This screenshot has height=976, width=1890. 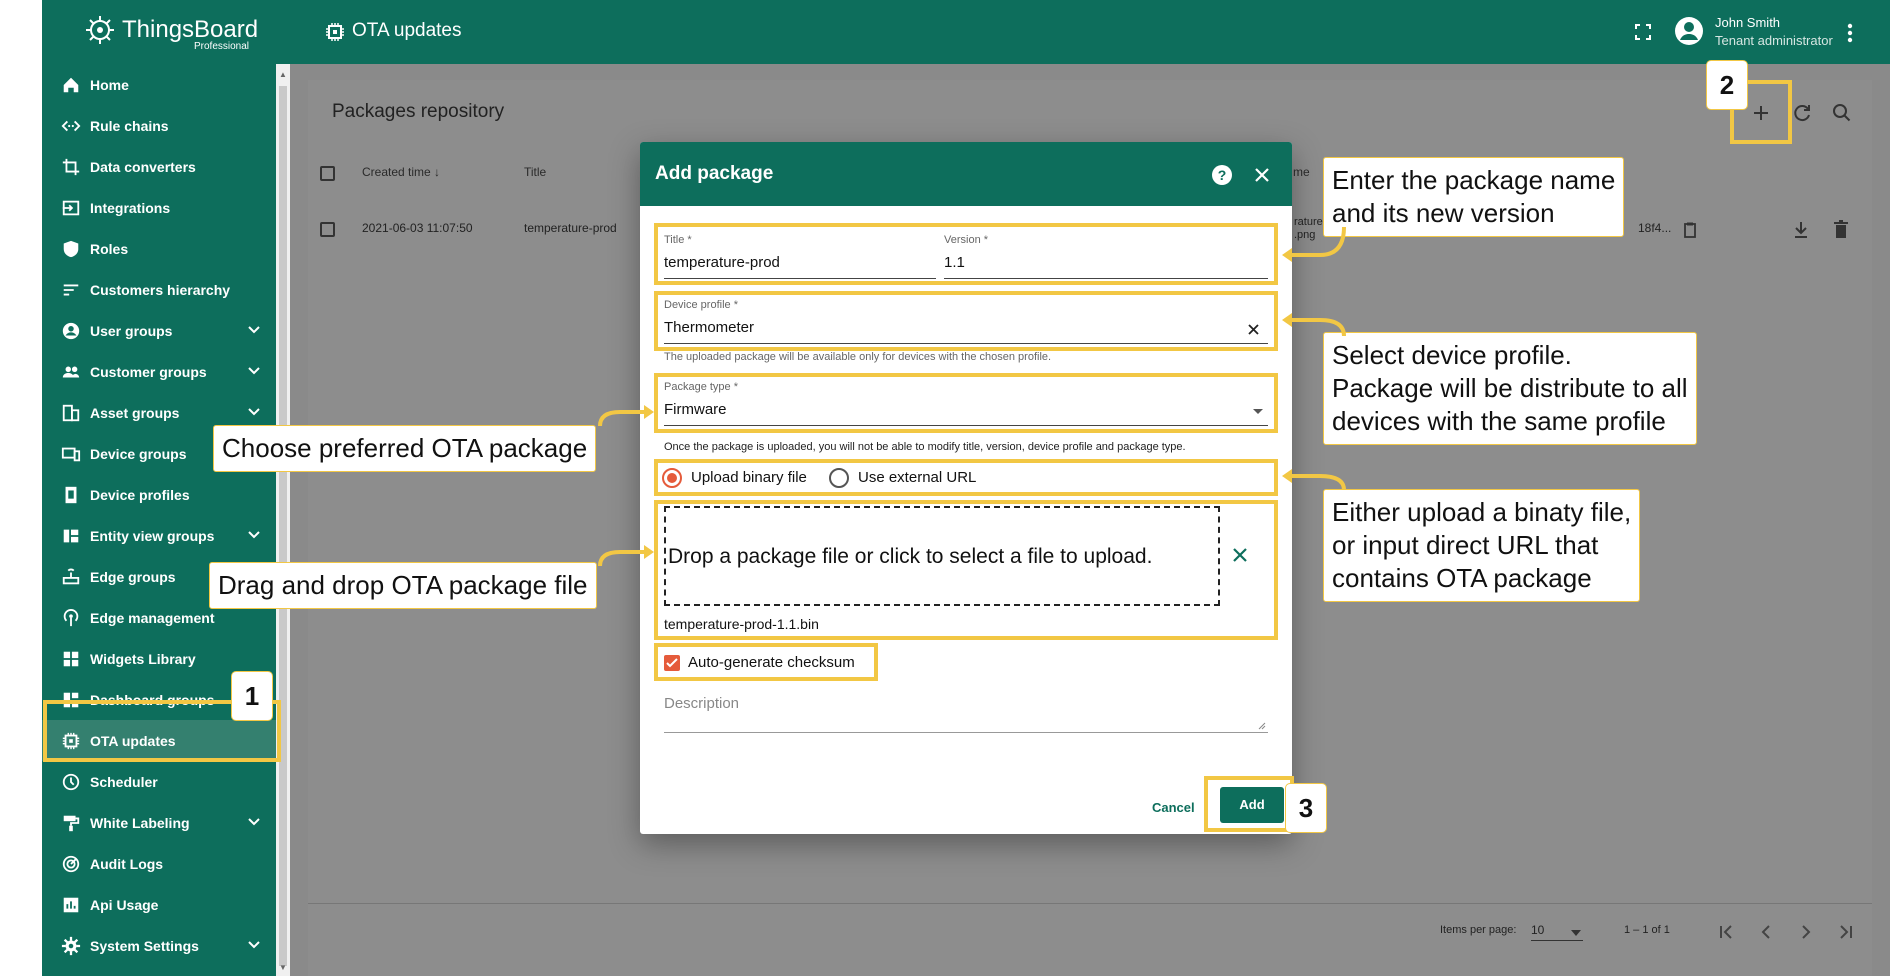 What do you see at coordinates (966, 570) in the screenshot?
I see `highlight-drop-zone` at bounding box center [966, 570].